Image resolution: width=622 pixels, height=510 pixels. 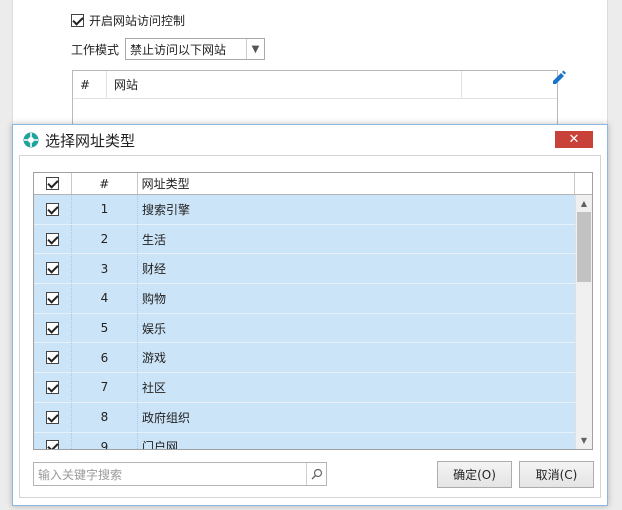 I want to click on column-header-type: 网址类型, so click(x=357, y=183).